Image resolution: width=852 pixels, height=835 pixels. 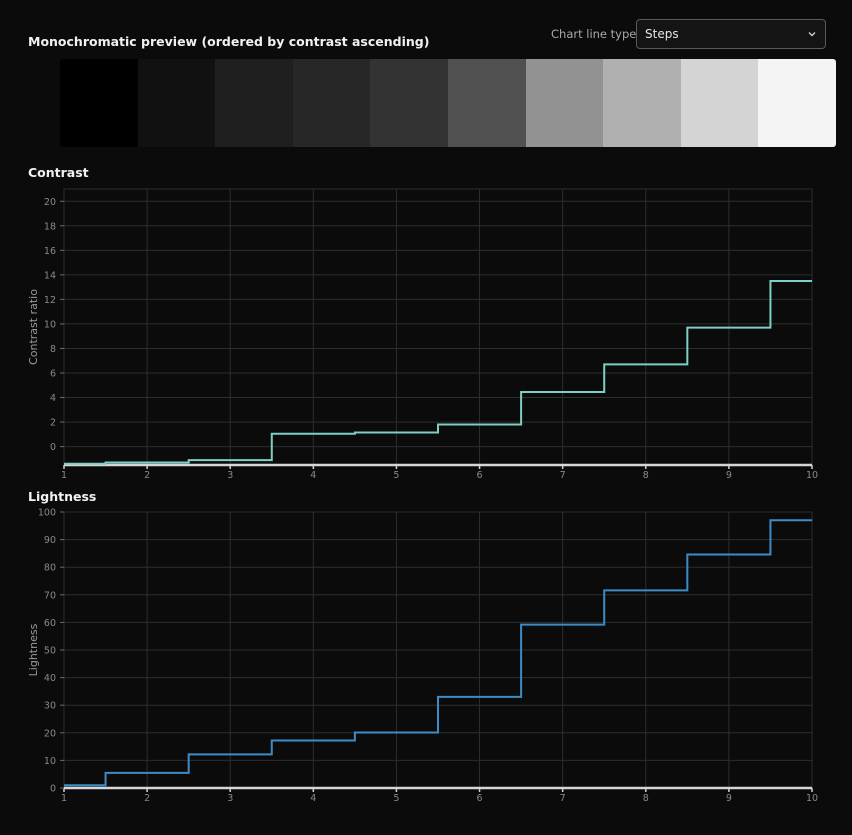 What do you see at coordinates (50, 324) in the screenshot?
I see `contrast-y-tick-label: 10` at bounding box center [50, 324].